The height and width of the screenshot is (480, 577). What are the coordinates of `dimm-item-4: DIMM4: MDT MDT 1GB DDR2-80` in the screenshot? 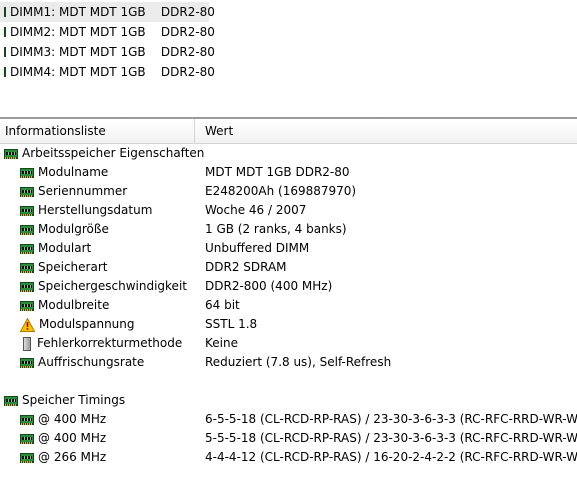 It's located at (107, 72).